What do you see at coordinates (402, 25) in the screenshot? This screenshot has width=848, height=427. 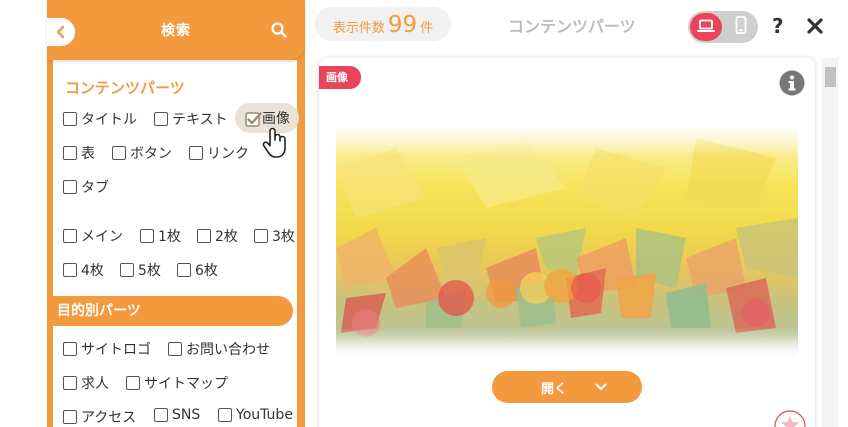 I see `result-count-number: 99` at bounding box center [402, 25].